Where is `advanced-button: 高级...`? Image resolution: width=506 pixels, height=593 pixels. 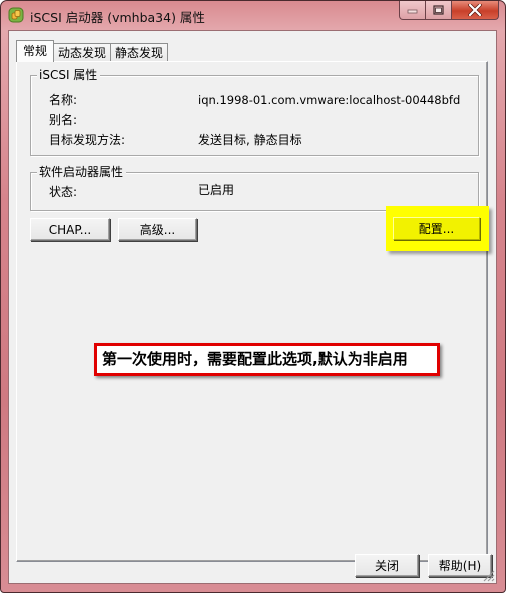 advanced-button: 高级... is located at coordinates (157, 229).